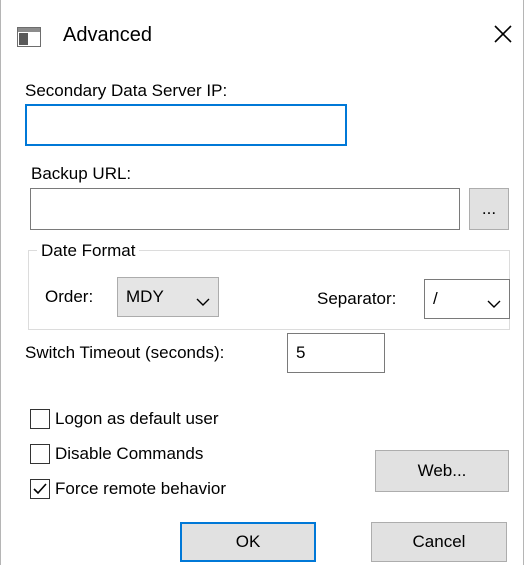 This screenshot has height=565, width=524. What do you see at coordinates (357, 298) in the screenshot?
I see `separator-label: Separator:` at bounding box center [357, 298].